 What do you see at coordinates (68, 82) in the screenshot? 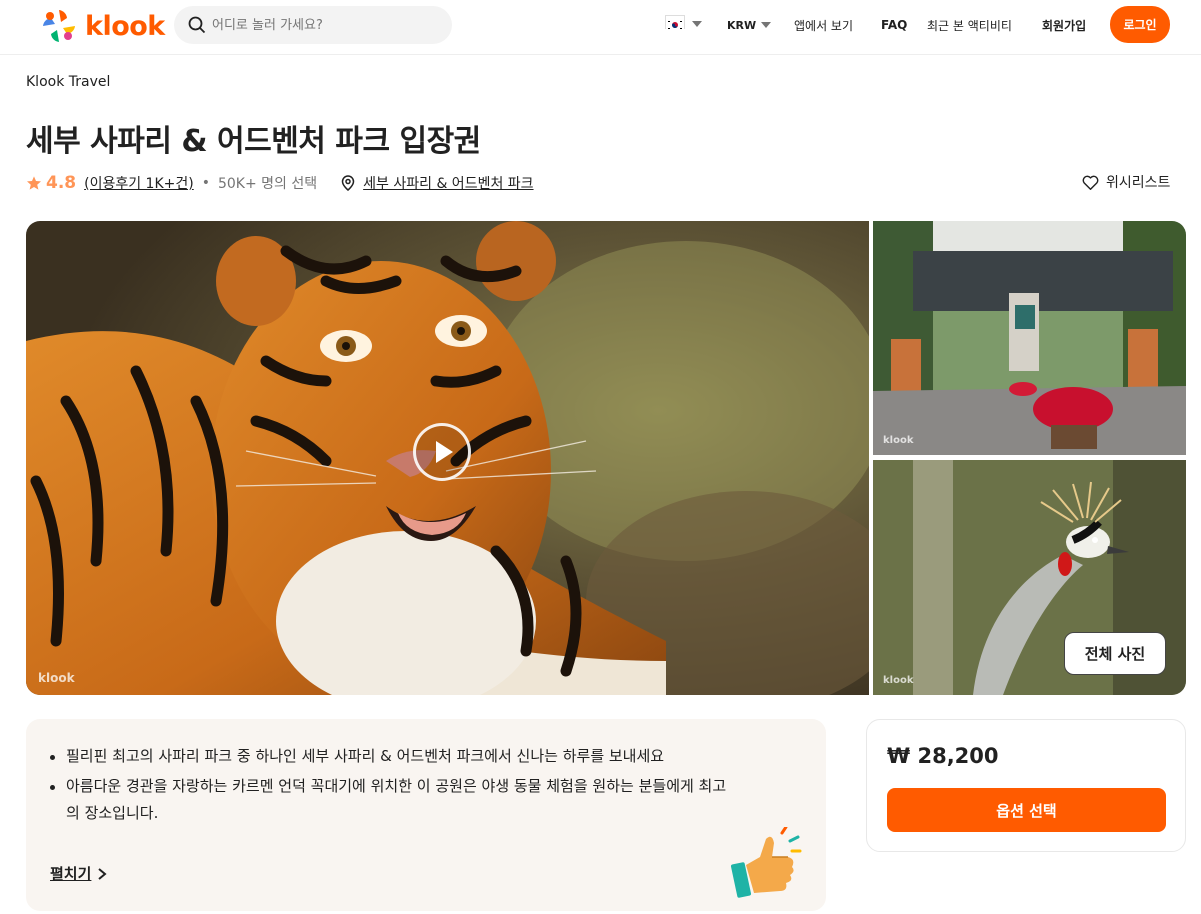
I see `breadcrumb: Klook Travel` at bounding box center [68, 82].